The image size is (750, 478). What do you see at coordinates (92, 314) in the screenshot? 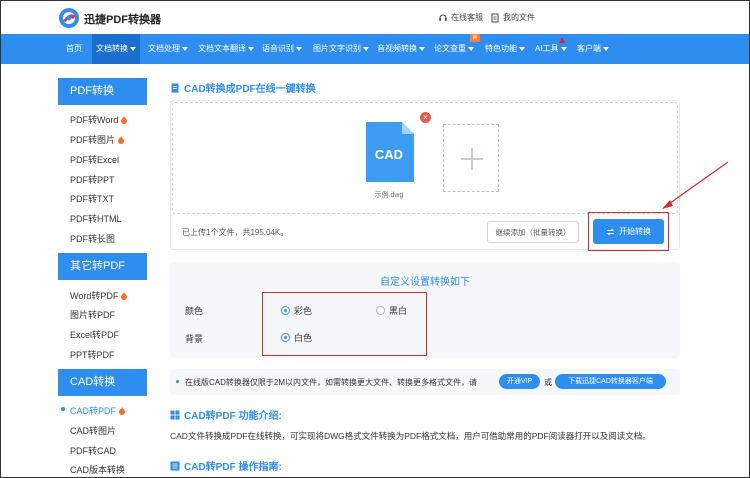
I see `sidebar-item-image-pdf: 图片转PDF` at bounding box center [92, 314].